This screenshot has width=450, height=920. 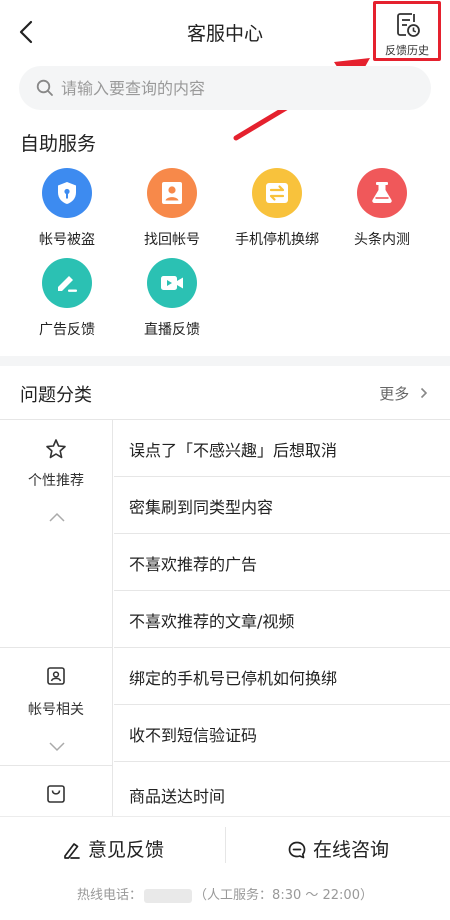 I want to click on service-phone-rebind: 手机停机换绑, so click(x=277, y=211).